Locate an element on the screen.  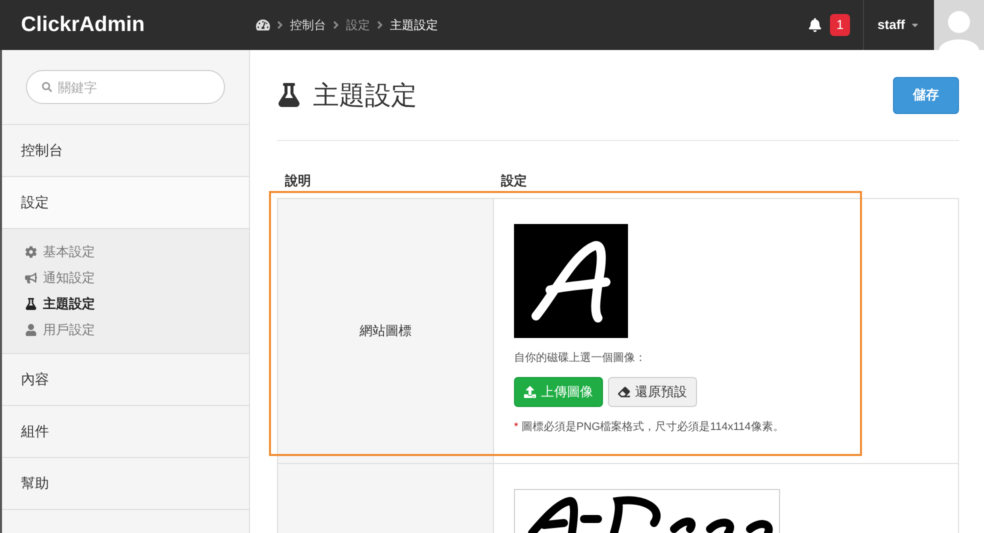
submenu-item: 通知設定 is located at coordinates (125, 278).